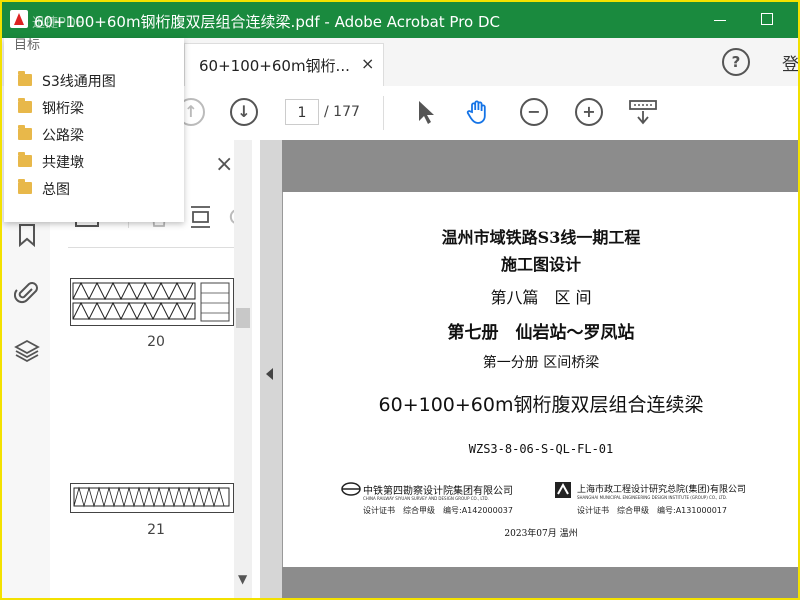 The width and height of the screenshot is (800, 600). I want to click on volume-title: 第七册 仙岩站～罗凤站, so click(541, 333).